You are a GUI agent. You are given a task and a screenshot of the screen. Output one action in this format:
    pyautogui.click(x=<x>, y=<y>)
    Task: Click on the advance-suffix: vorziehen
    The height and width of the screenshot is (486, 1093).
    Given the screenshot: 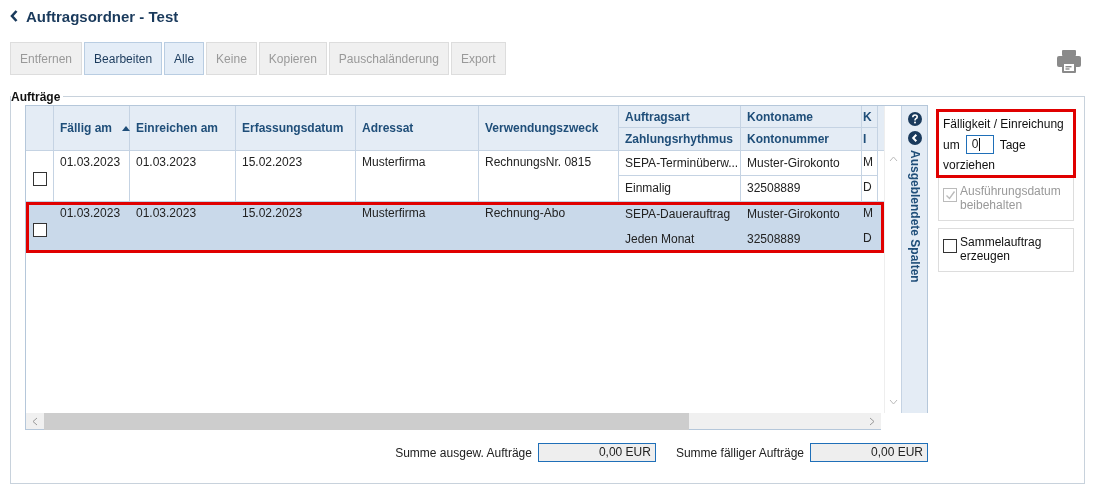 What is the action you would take?
    pyautogui.click(x=970, y=165)
    